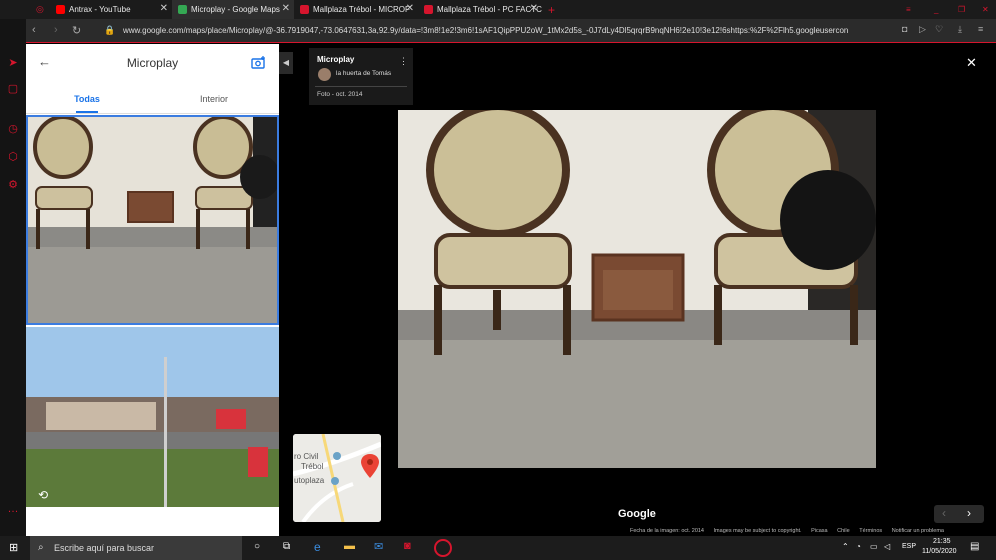 This screenshot has height=560, width=996. Describe the element at coordinates (887, 546) in the screenshot. I see `volume-icon: ◁` at that location.